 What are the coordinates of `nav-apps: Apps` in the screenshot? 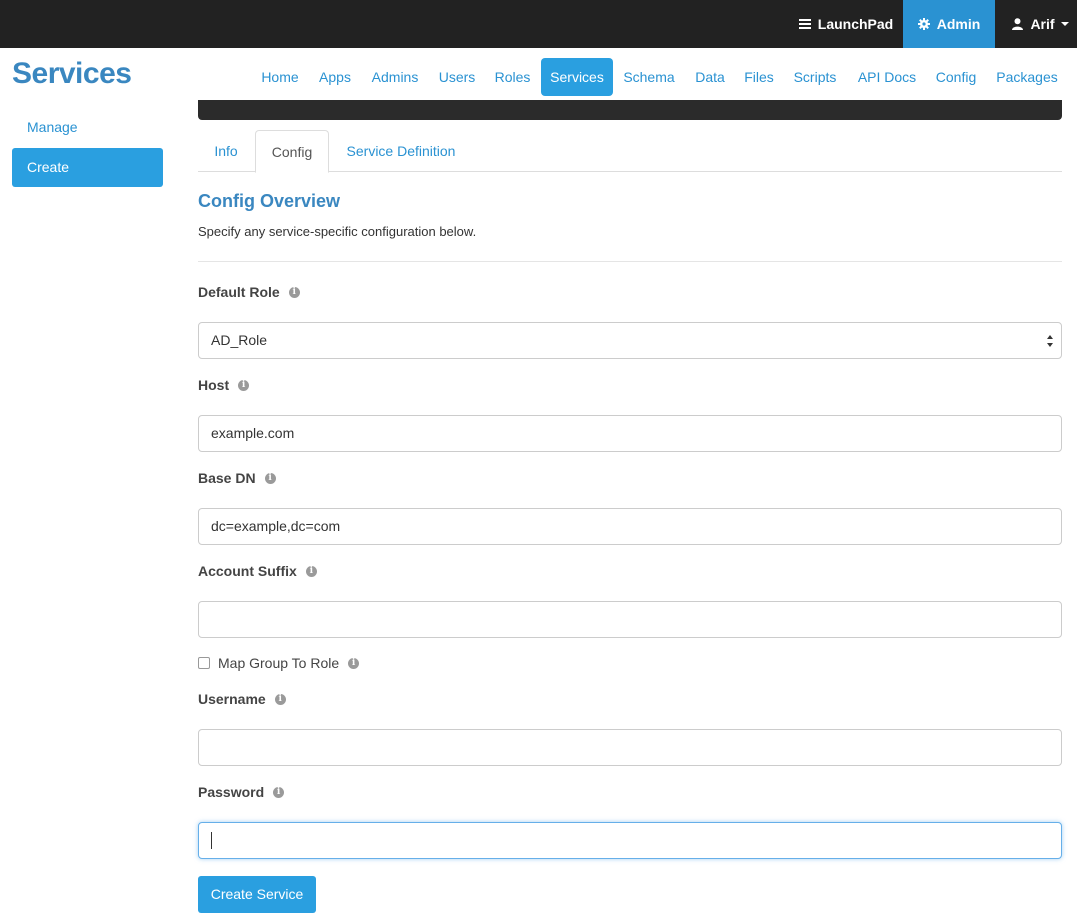 It's located at (335, 77).